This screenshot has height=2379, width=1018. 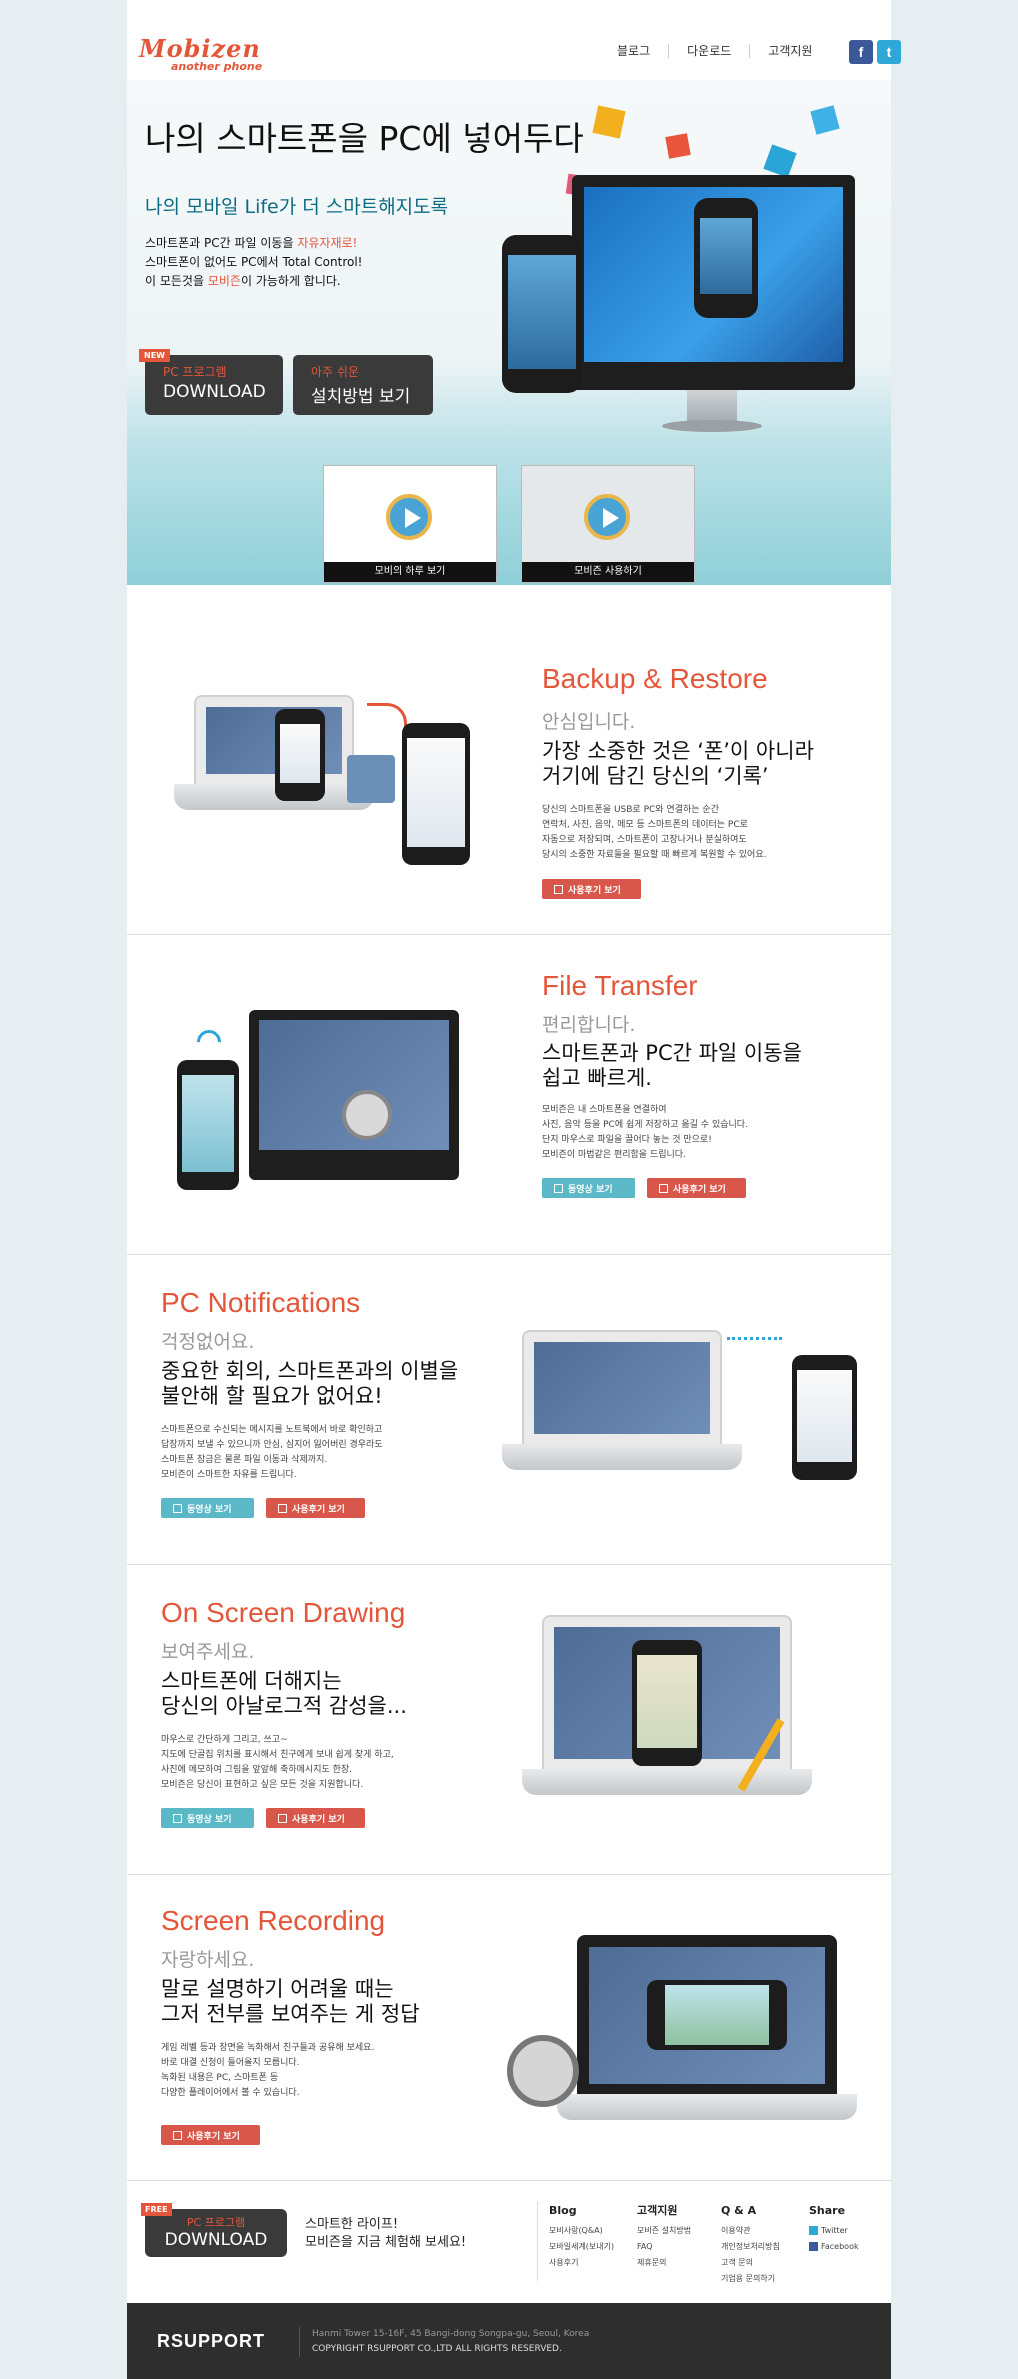 I want to click on desc-line: 모비즌은 당신이 표현하고 싶은 모든 것을 지원합니다., so click(x=262, y=1785).